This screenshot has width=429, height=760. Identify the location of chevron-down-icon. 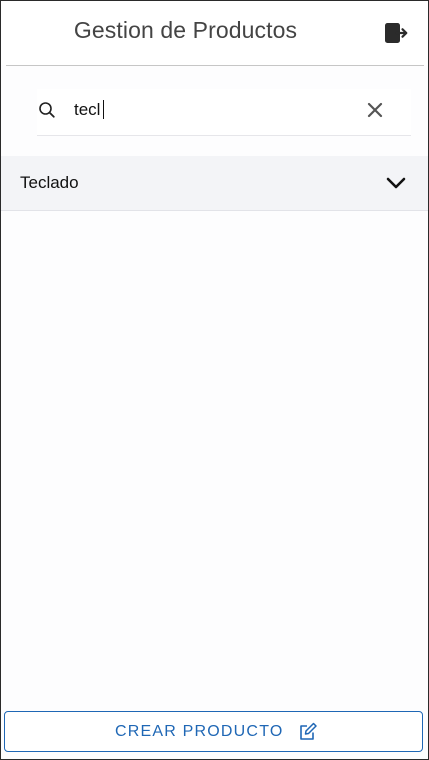
(396, 183).